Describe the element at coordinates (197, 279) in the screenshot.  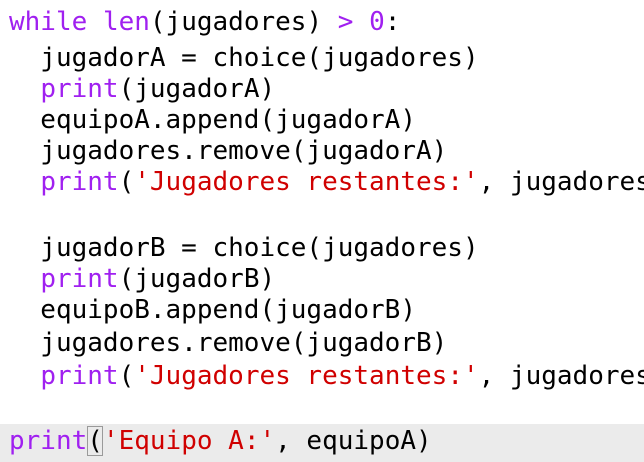
I see `code-text: (jugadorB)` at that location.